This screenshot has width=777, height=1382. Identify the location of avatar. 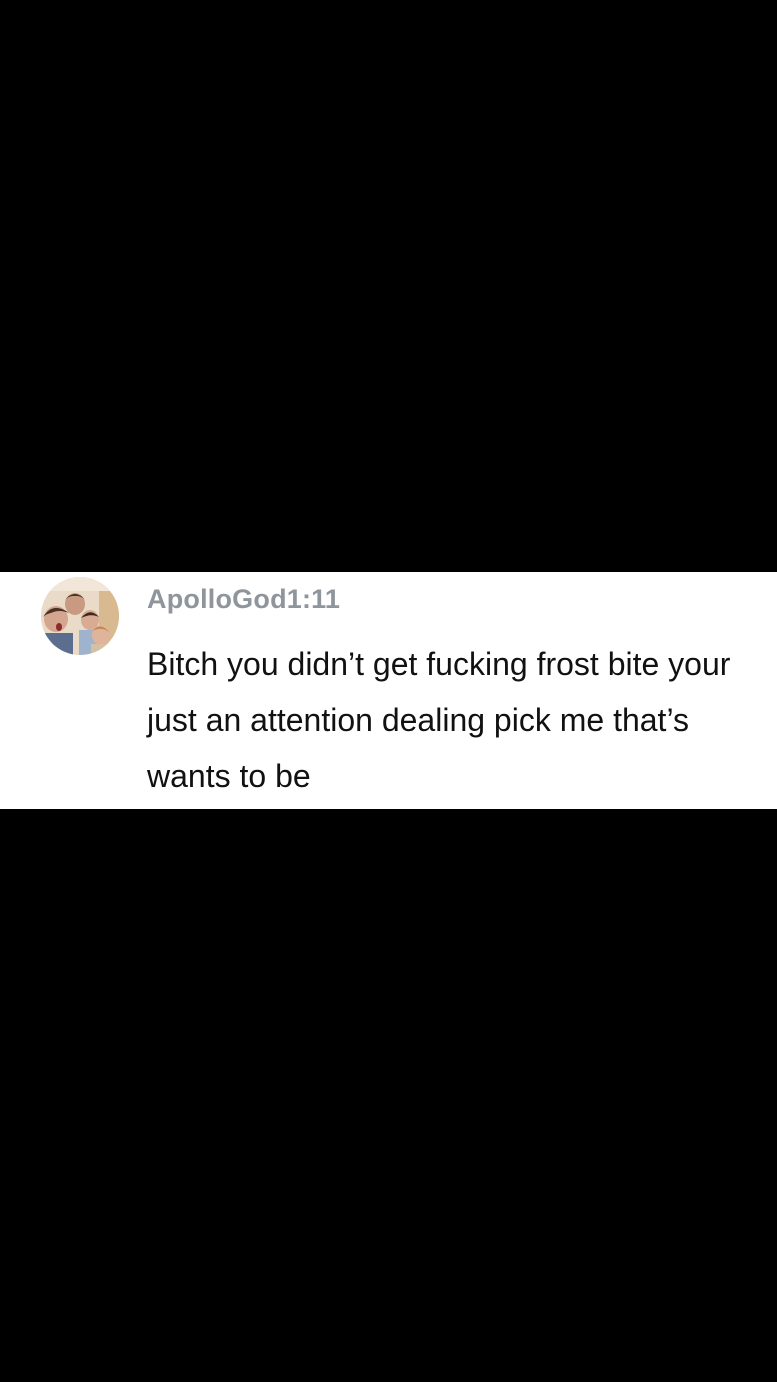
(80, 616).